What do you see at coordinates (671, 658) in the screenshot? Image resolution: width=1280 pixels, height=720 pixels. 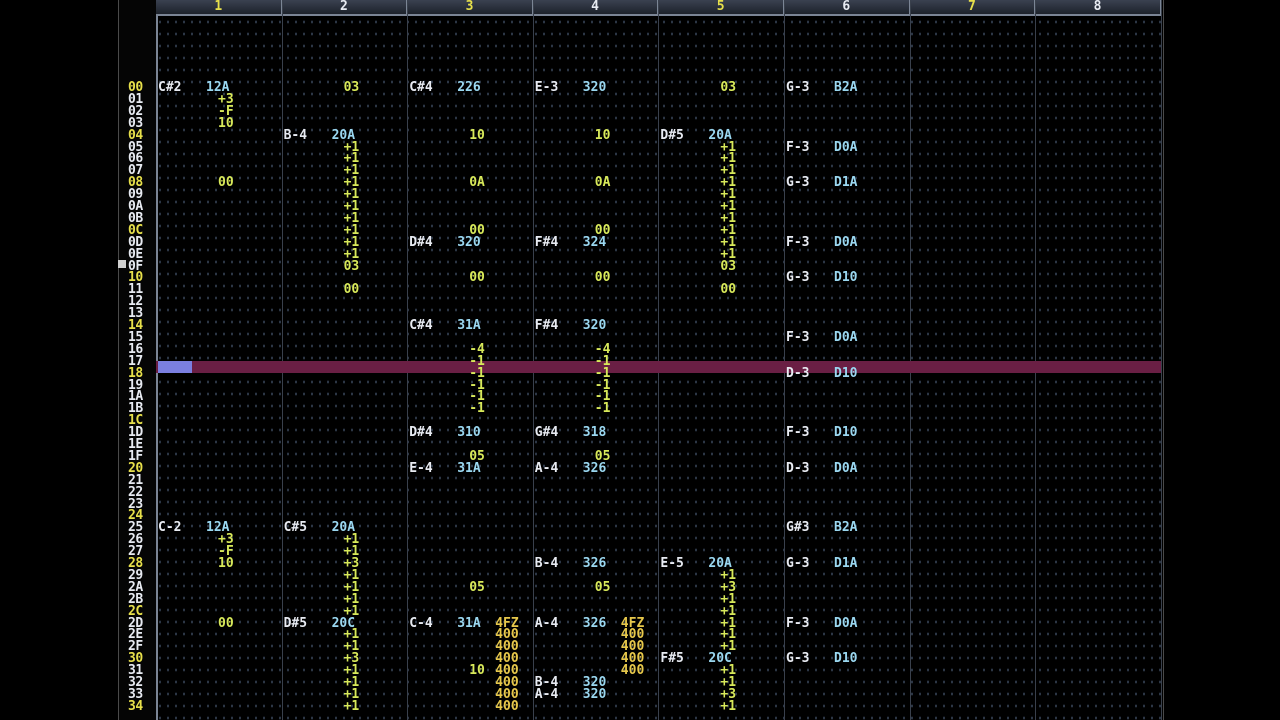 I see `note-cell: F#5` at bounding box center [671, 658].